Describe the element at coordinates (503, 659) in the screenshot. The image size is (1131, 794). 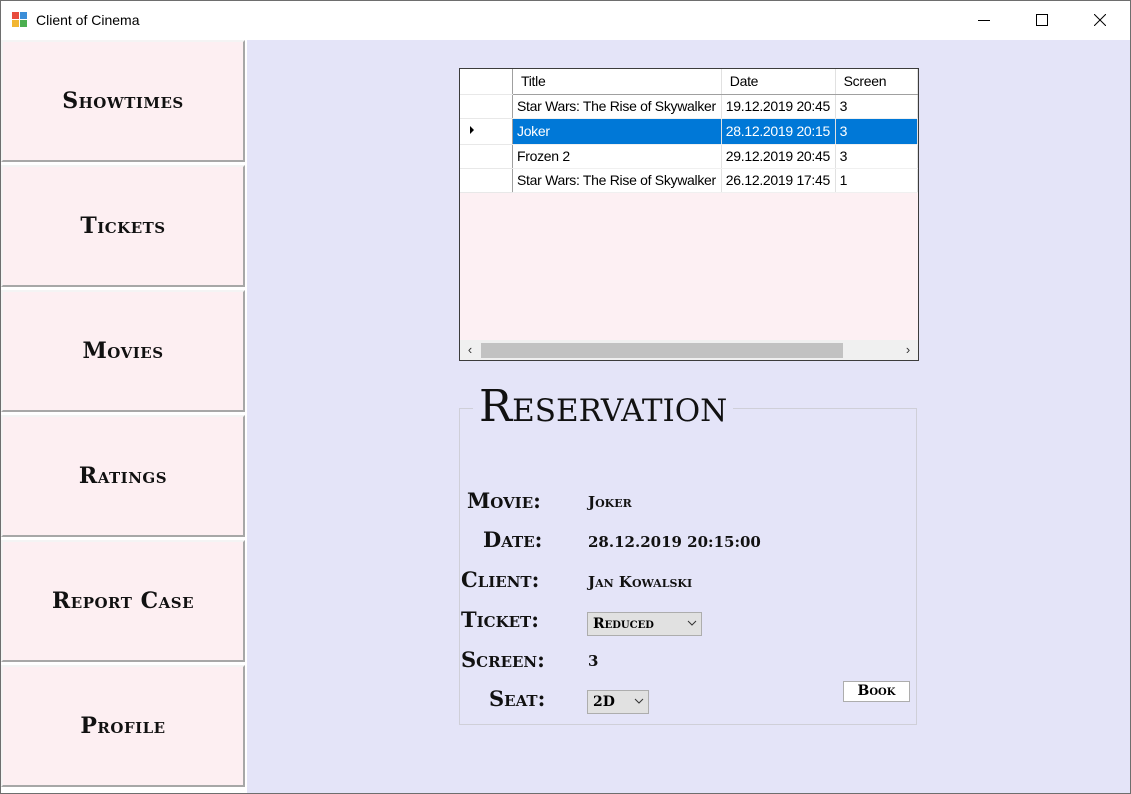
I see `screen-label: Screen:` at that location.